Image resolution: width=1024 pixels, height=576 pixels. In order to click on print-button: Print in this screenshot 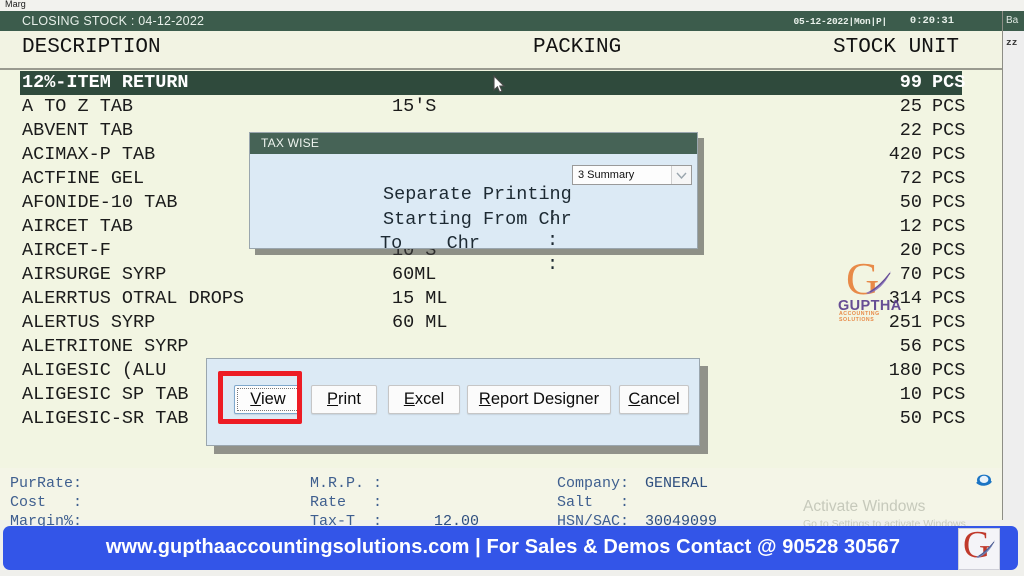, I will do `click(344, 399)`.